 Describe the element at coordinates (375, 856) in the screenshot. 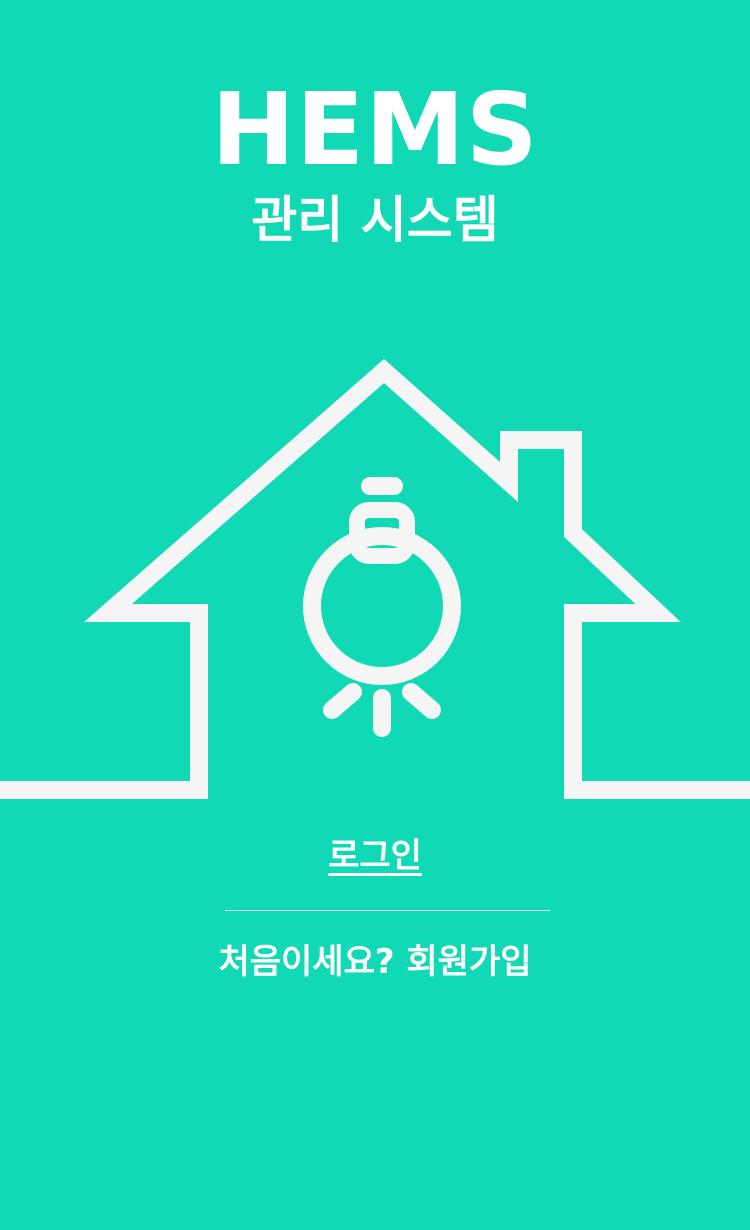

I see `login-link: 로그인` at that location.